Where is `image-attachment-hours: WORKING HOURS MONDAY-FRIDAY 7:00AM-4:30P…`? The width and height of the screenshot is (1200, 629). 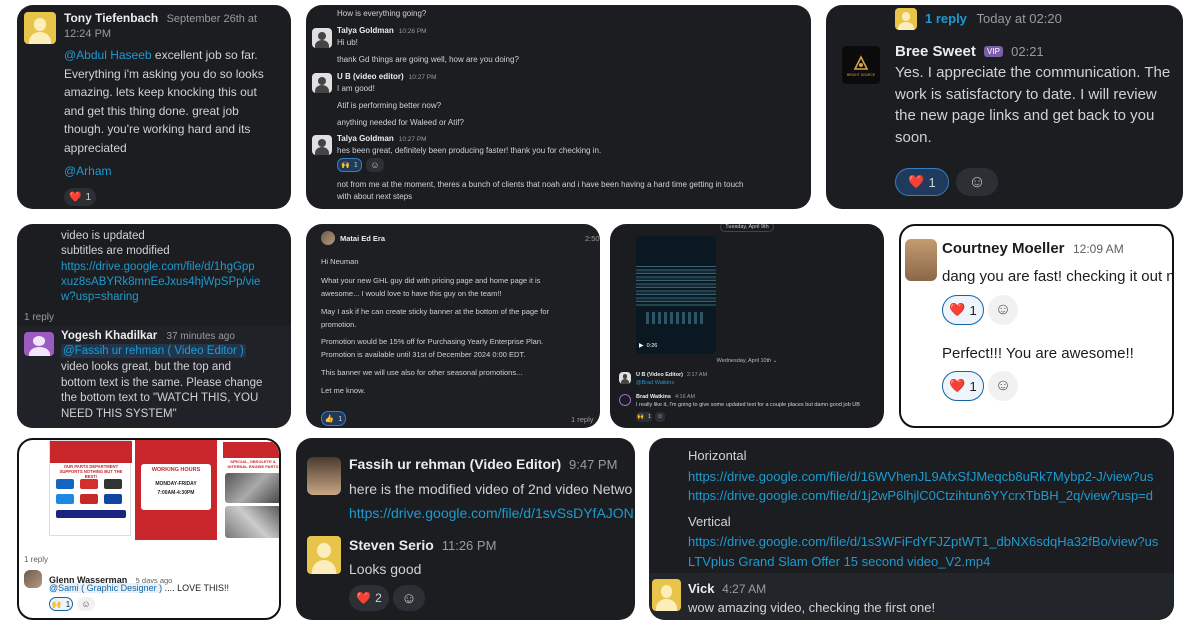 image-attachment-hours: WORKING HOURS MONDAY-FRIDAY 7:00AM-4:30P… is located at coordinates (176, 490).